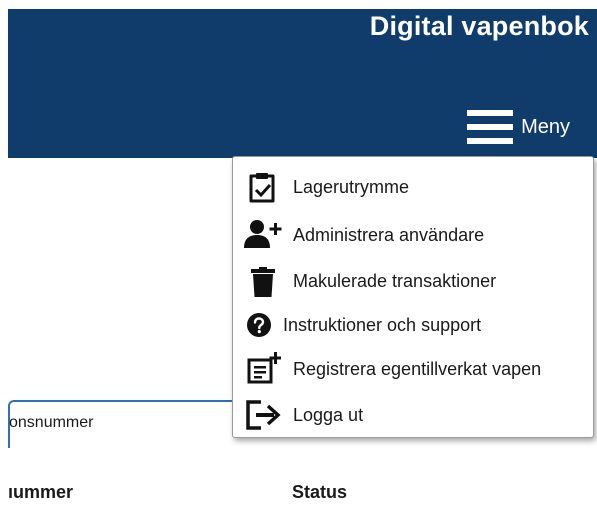 This screenshot has width=597, height=513. I want to click on menu-item-label: Administrera användare, so click(389, 234).